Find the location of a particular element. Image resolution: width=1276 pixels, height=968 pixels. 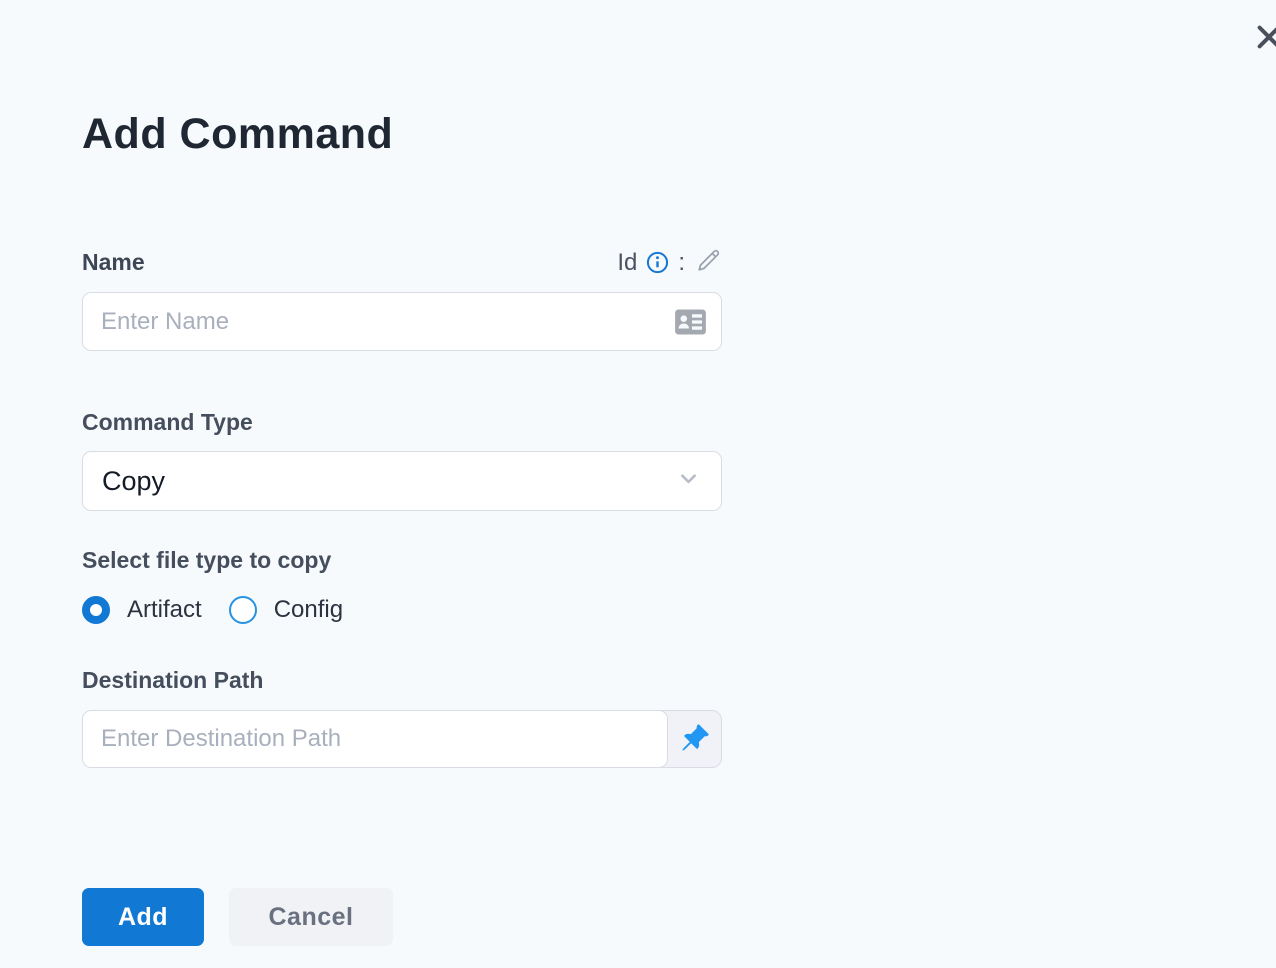

command-type-label: Command Type is located at coordinates (167, 422).